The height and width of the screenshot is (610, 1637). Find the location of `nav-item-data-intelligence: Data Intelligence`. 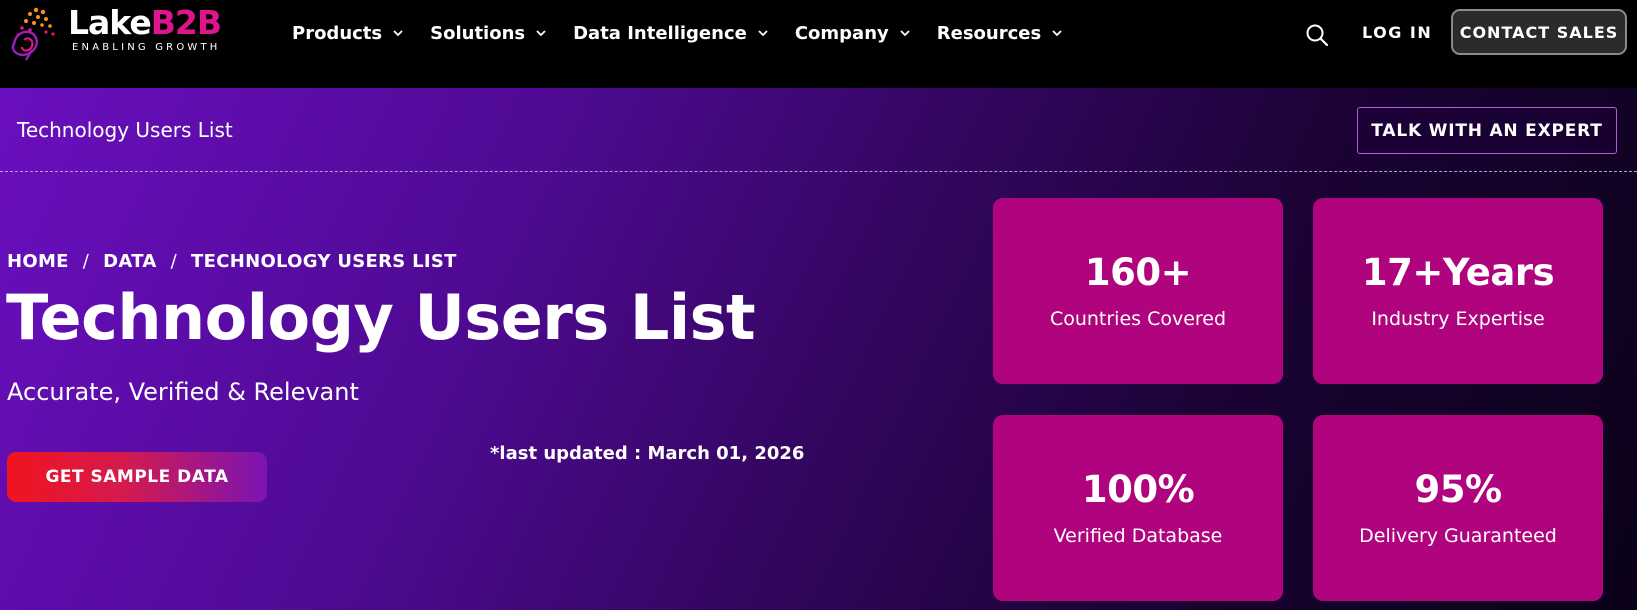

nav-item-data-intelligence: Data Intelligence is located at coordinates (671, 33).